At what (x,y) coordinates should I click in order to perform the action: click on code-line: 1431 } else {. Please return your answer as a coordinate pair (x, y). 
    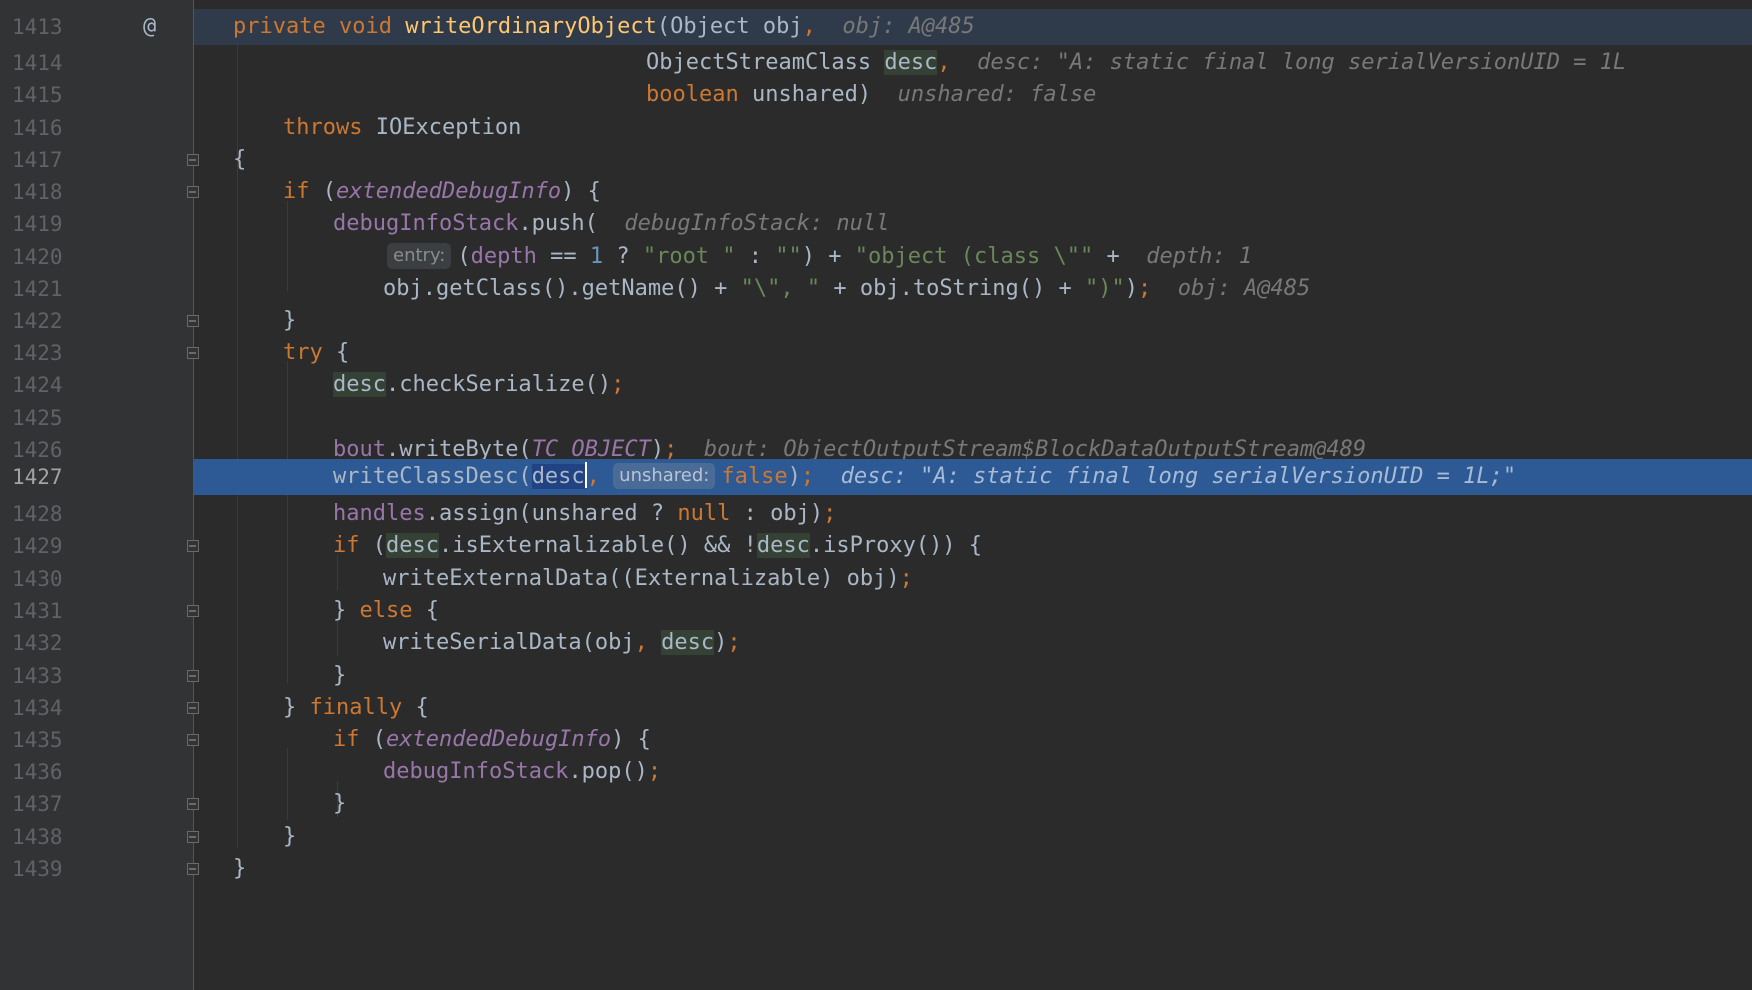
    Looking at the image, I should click on (876, 611).